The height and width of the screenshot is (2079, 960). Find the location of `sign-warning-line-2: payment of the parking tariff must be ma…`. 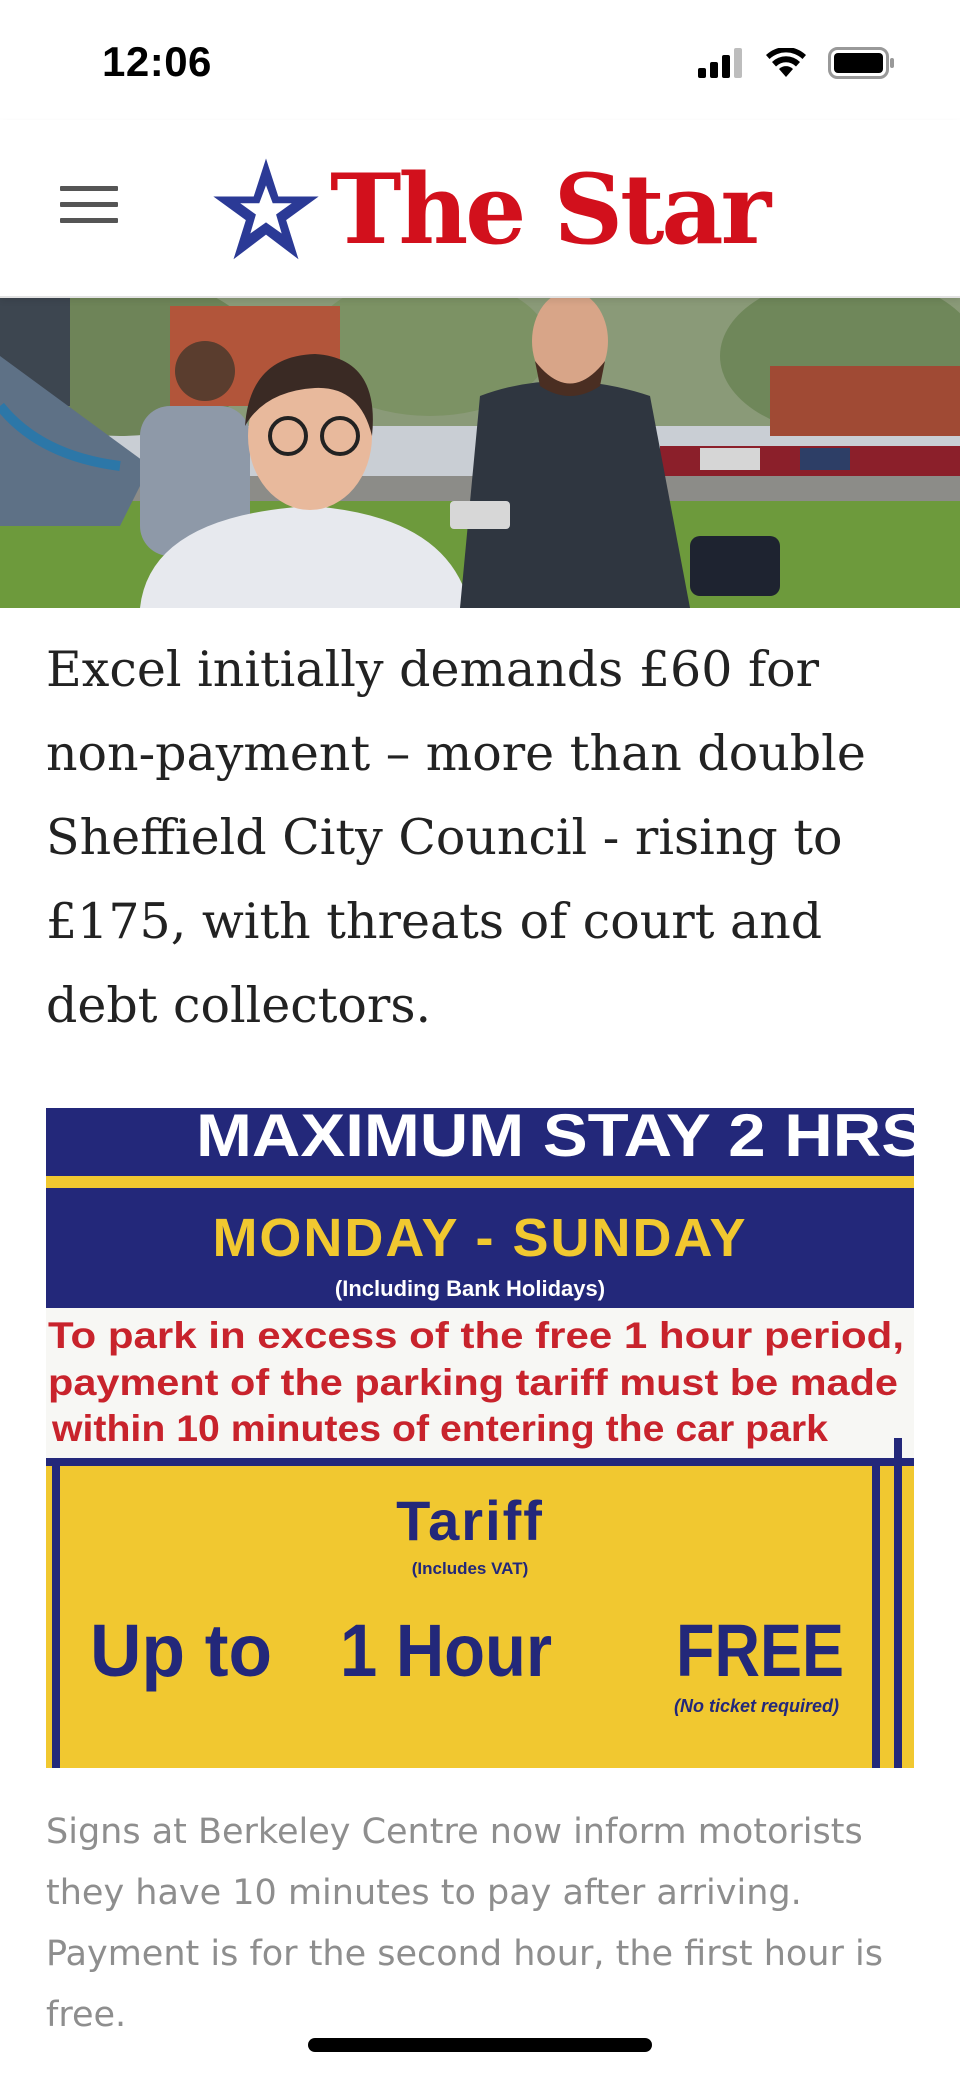

sign-warning-line-2: payment of the parking tariff must be ma… is located at coordinates (473, 1382).